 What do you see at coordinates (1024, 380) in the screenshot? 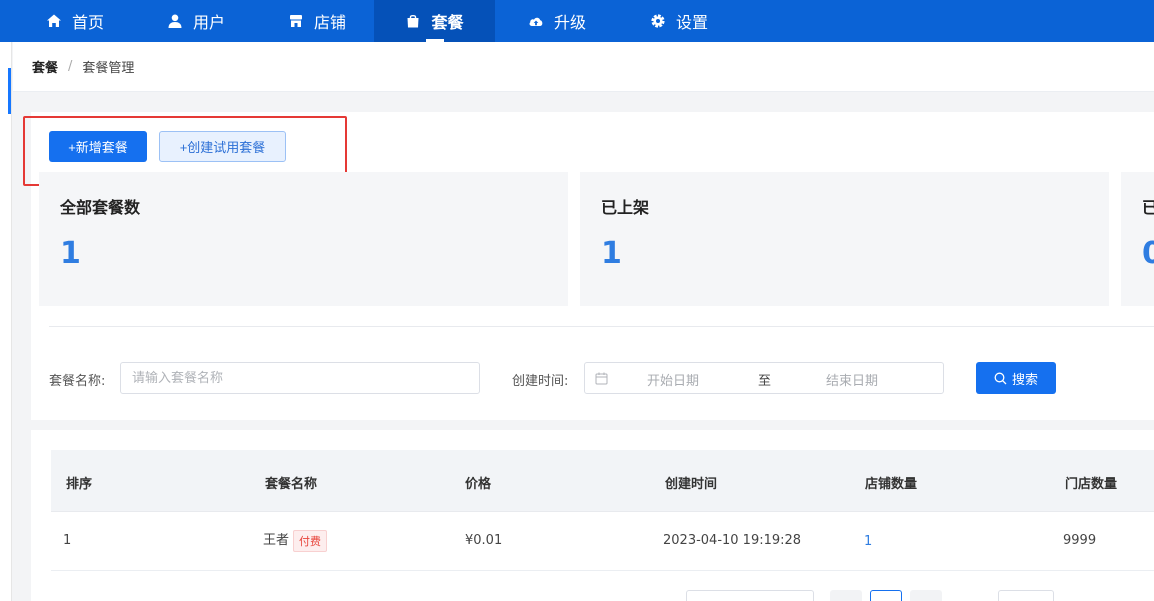
I see `search-button-label: 搜索` at bounding box center [1024, 380].